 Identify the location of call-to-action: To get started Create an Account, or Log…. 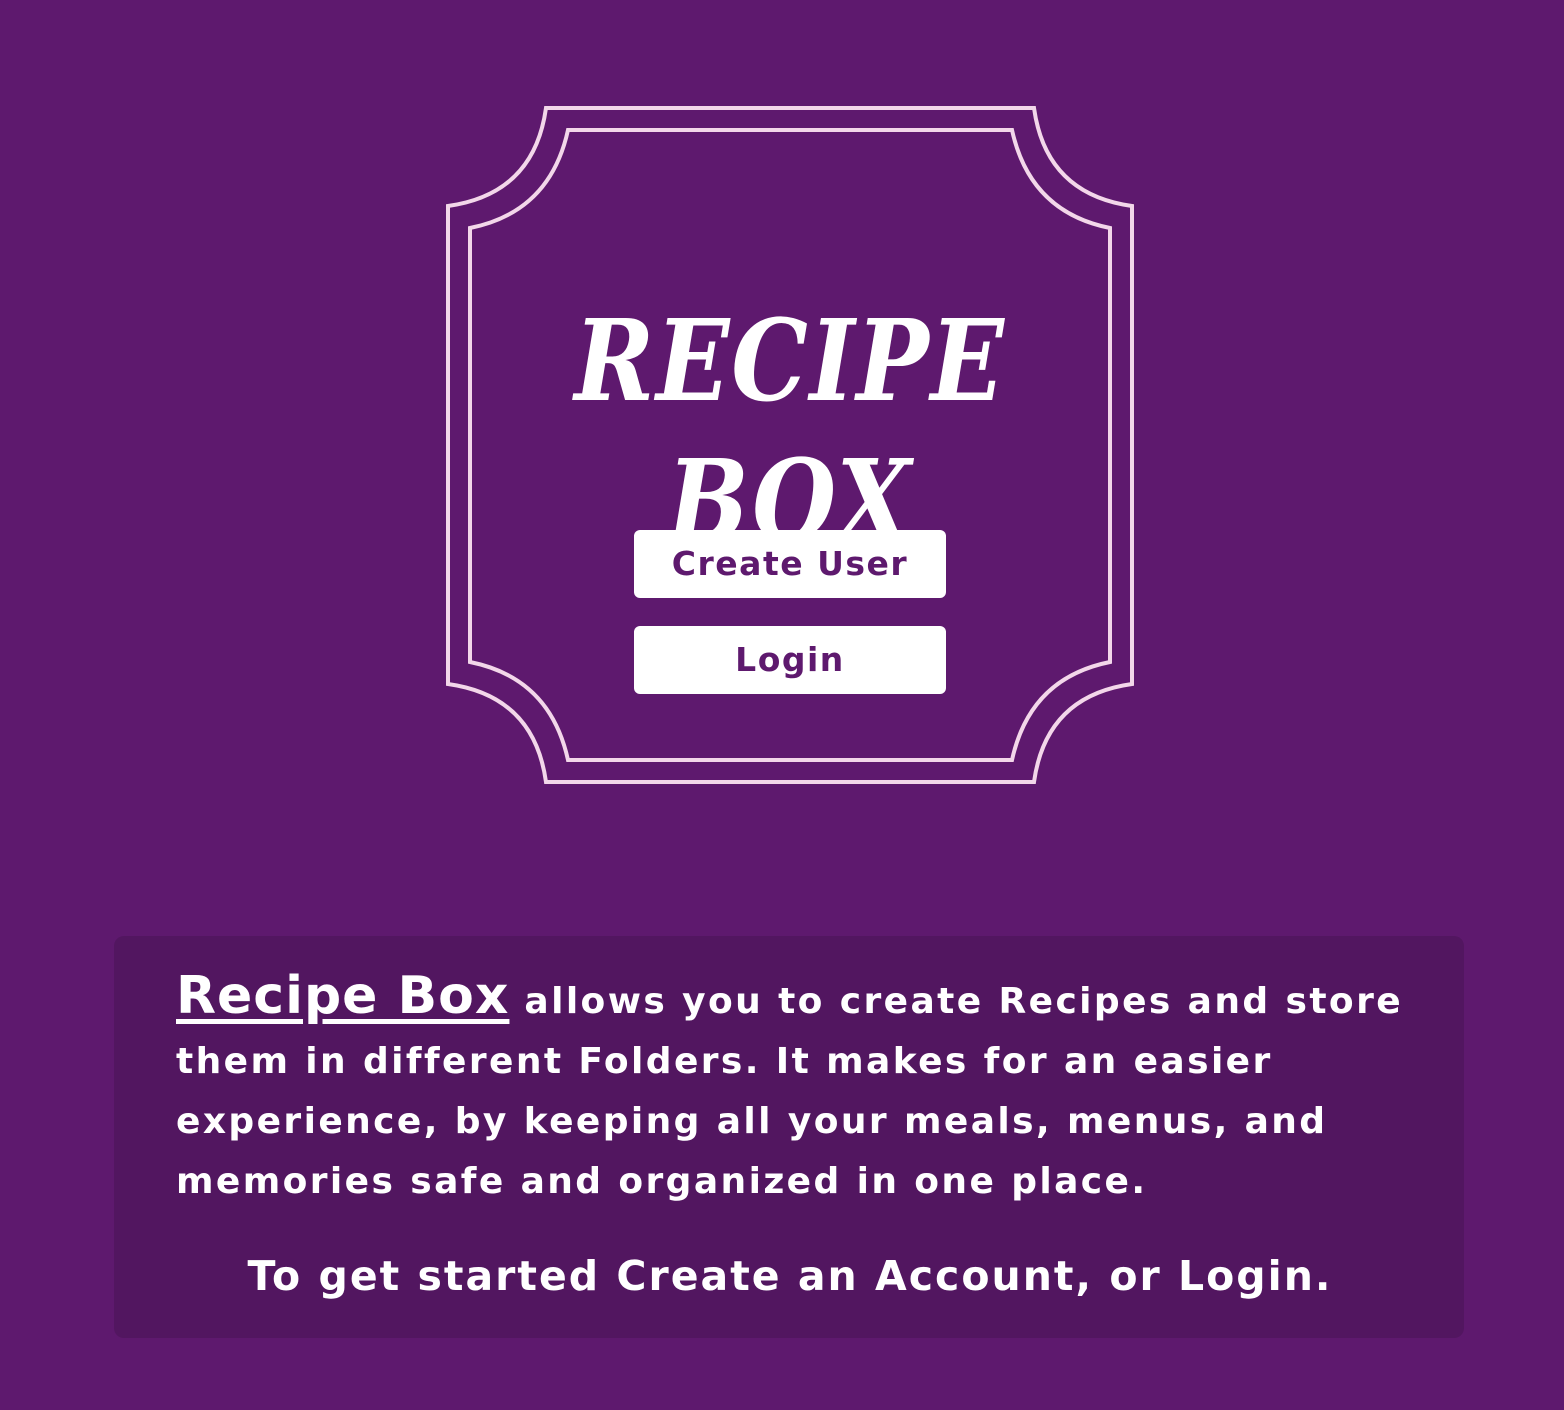
(790, 1276).